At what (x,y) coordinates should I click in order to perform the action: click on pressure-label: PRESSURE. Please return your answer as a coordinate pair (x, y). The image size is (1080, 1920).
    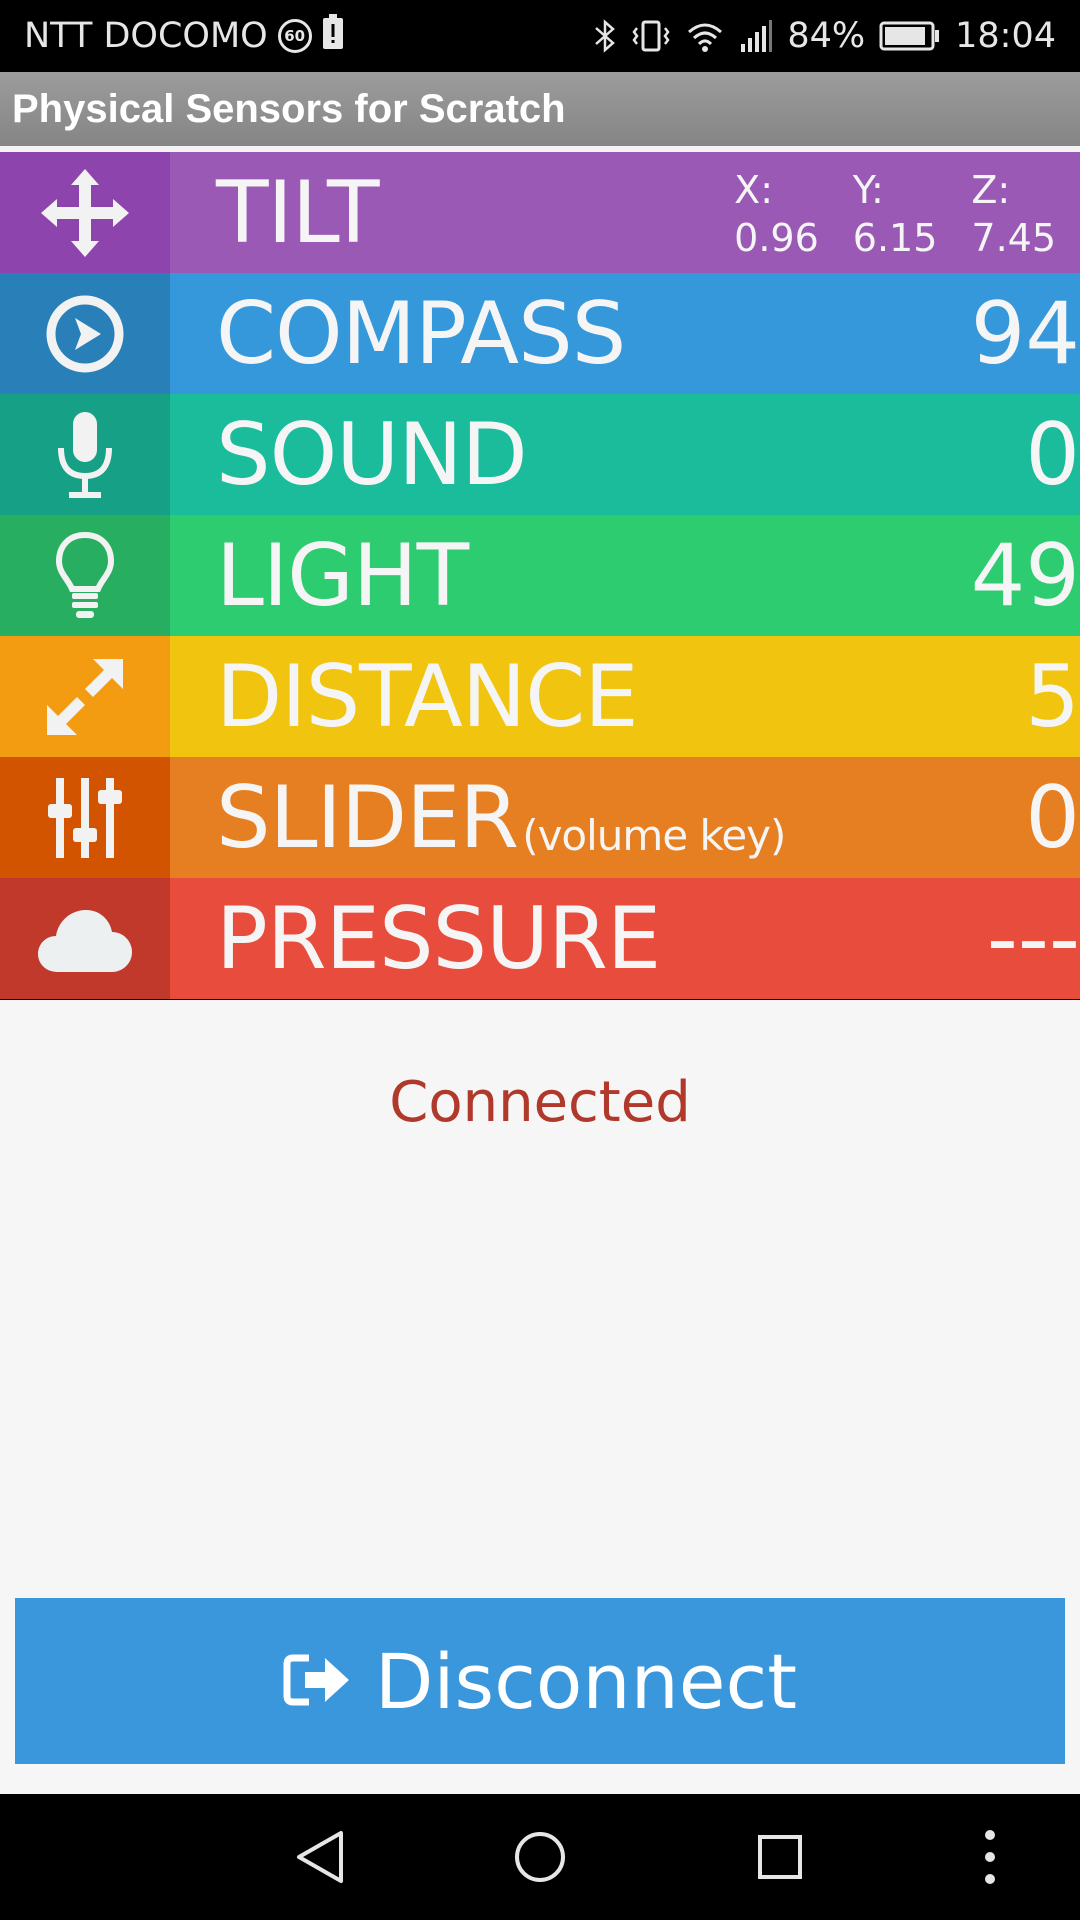
    Looking at the image, I should click on (438, 938).